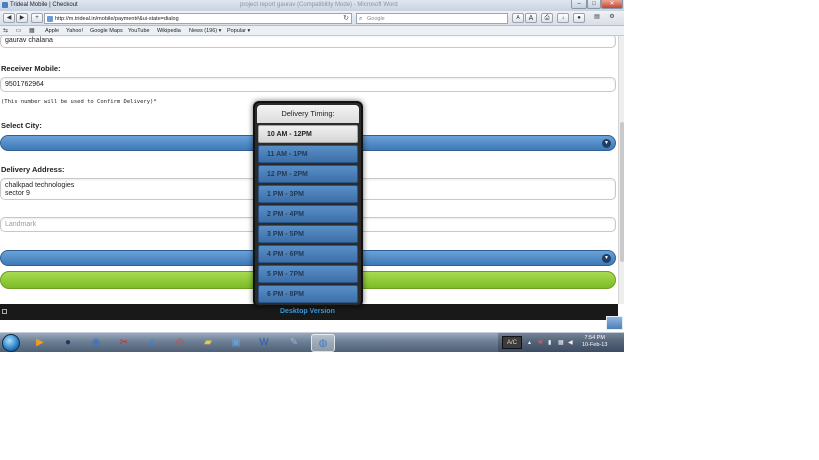 This screenshot has height=460, width=819. I want to click on timing-option-11am-1pm: 11 AM - 1PM, so click(308, 154).